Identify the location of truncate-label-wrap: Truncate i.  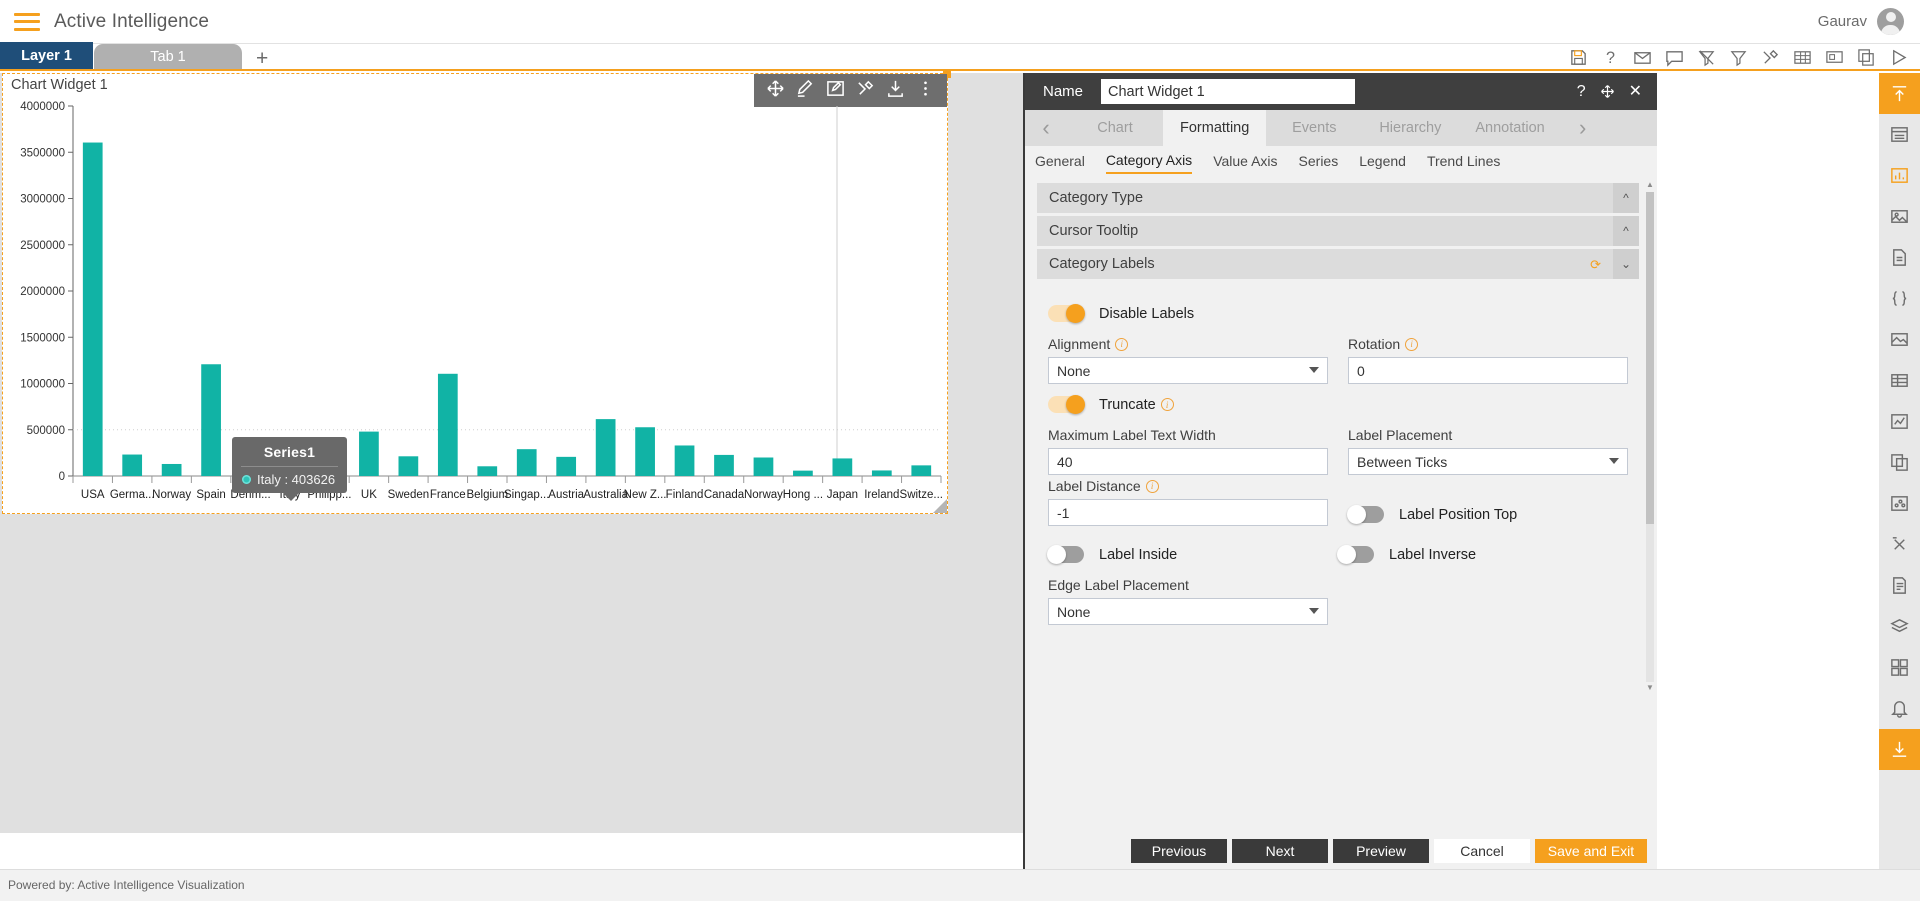
(1136, 405).